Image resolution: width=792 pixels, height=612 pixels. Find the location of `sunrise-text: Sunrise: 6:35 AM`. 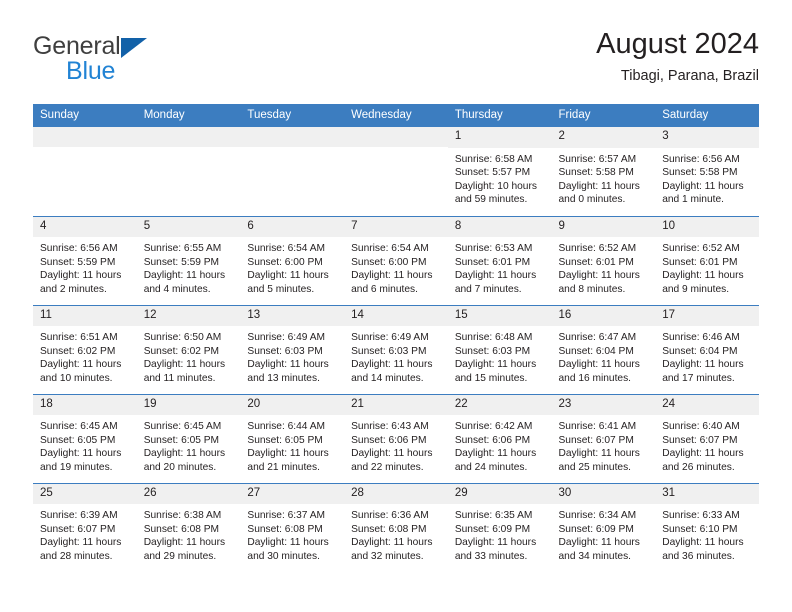

sunrise-text: Sunrise: 6:35 AM is located at coordinates (493, 515).